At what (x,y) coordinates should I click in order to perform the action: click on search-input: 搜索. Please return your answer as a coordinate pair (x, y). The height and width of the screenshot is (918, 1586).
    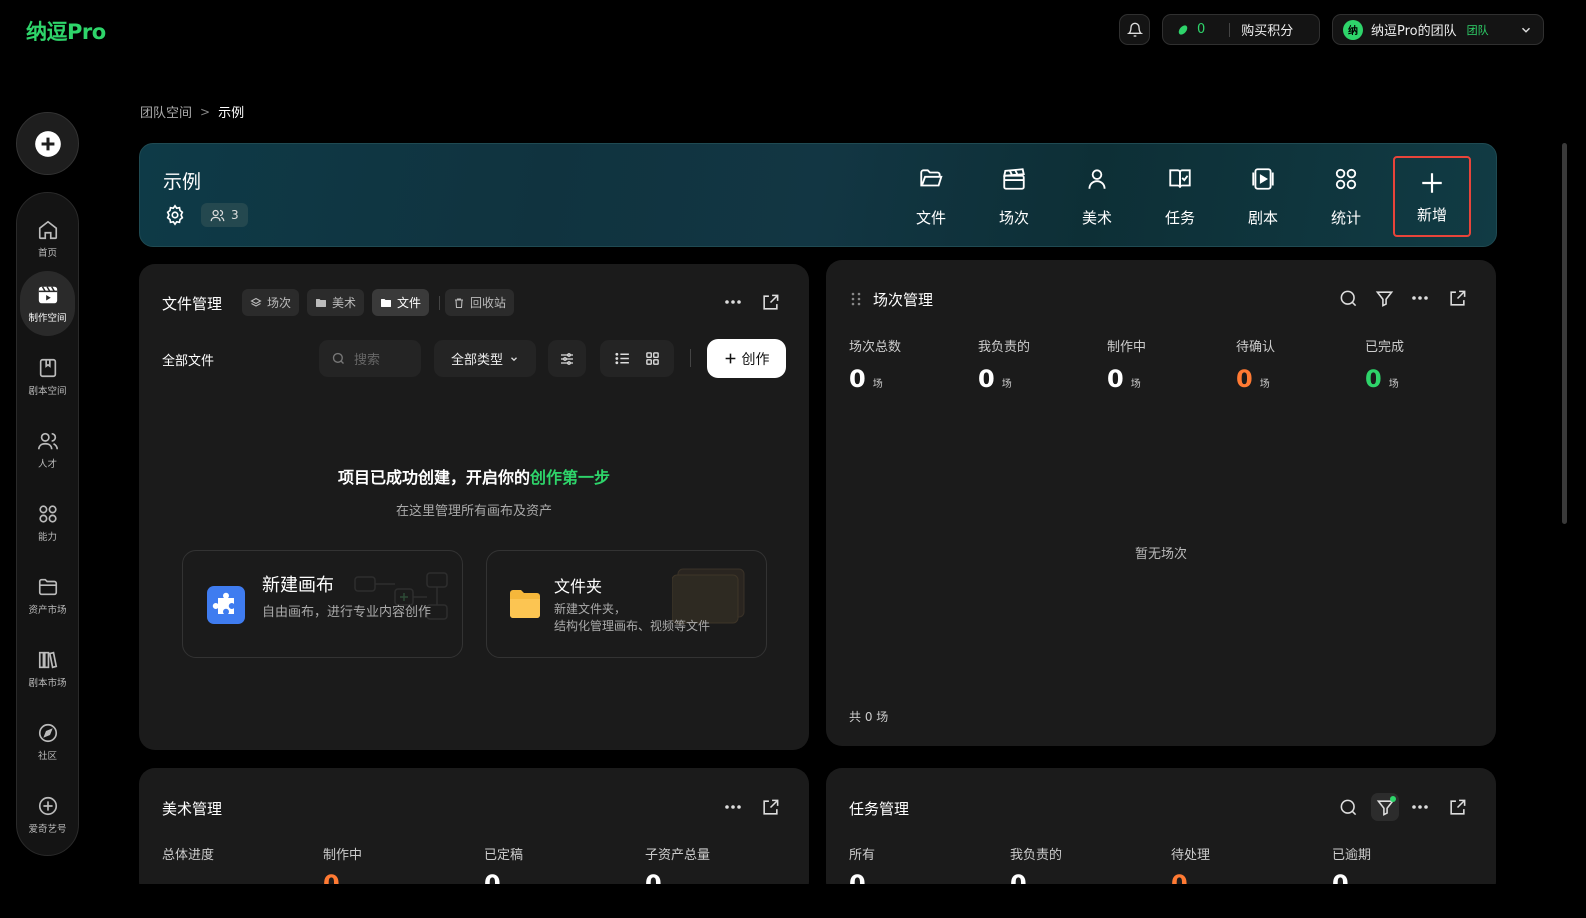
    Looking at the image, I should click on (370, 358).